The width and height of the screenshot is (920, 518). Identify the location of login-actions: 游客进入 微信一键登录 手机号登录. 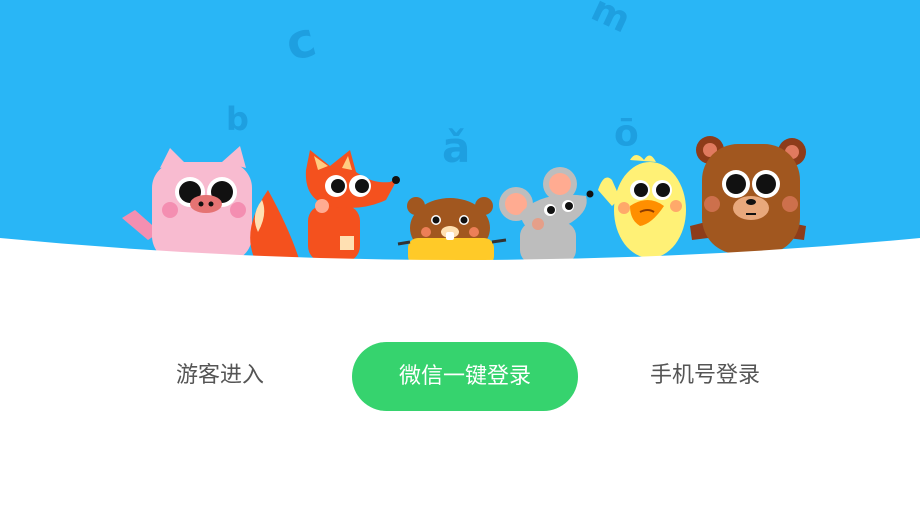
(460, 376).